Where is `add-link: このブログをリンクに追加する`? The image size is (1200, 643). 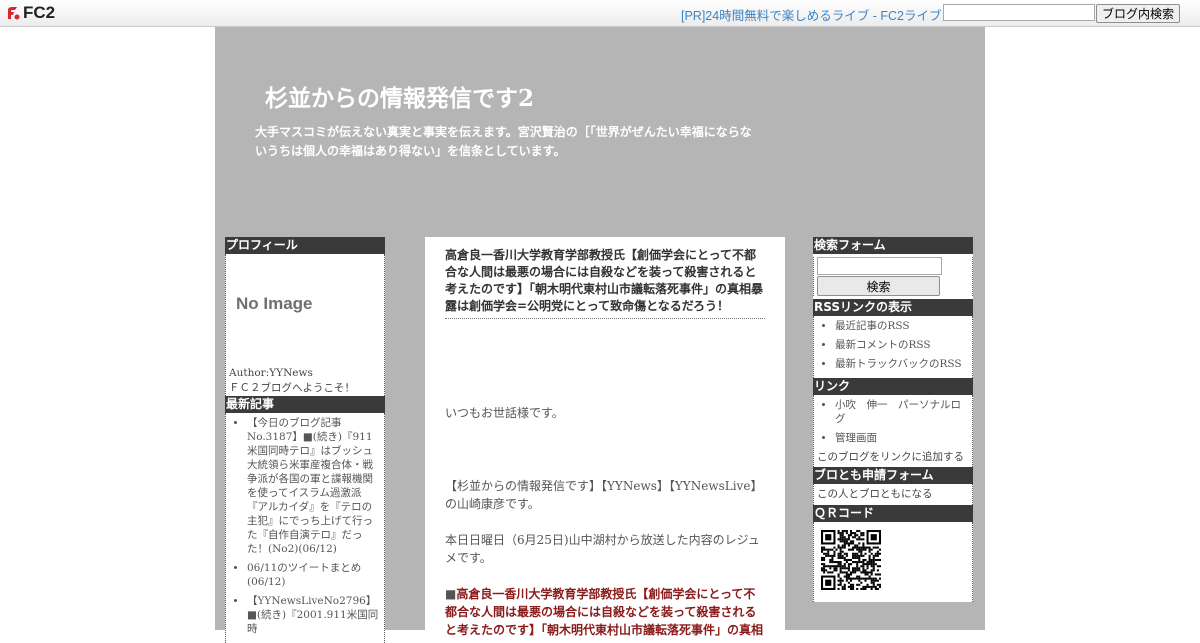 add-link: このブログをリンクに追加する is located at coordinates (893, 458).